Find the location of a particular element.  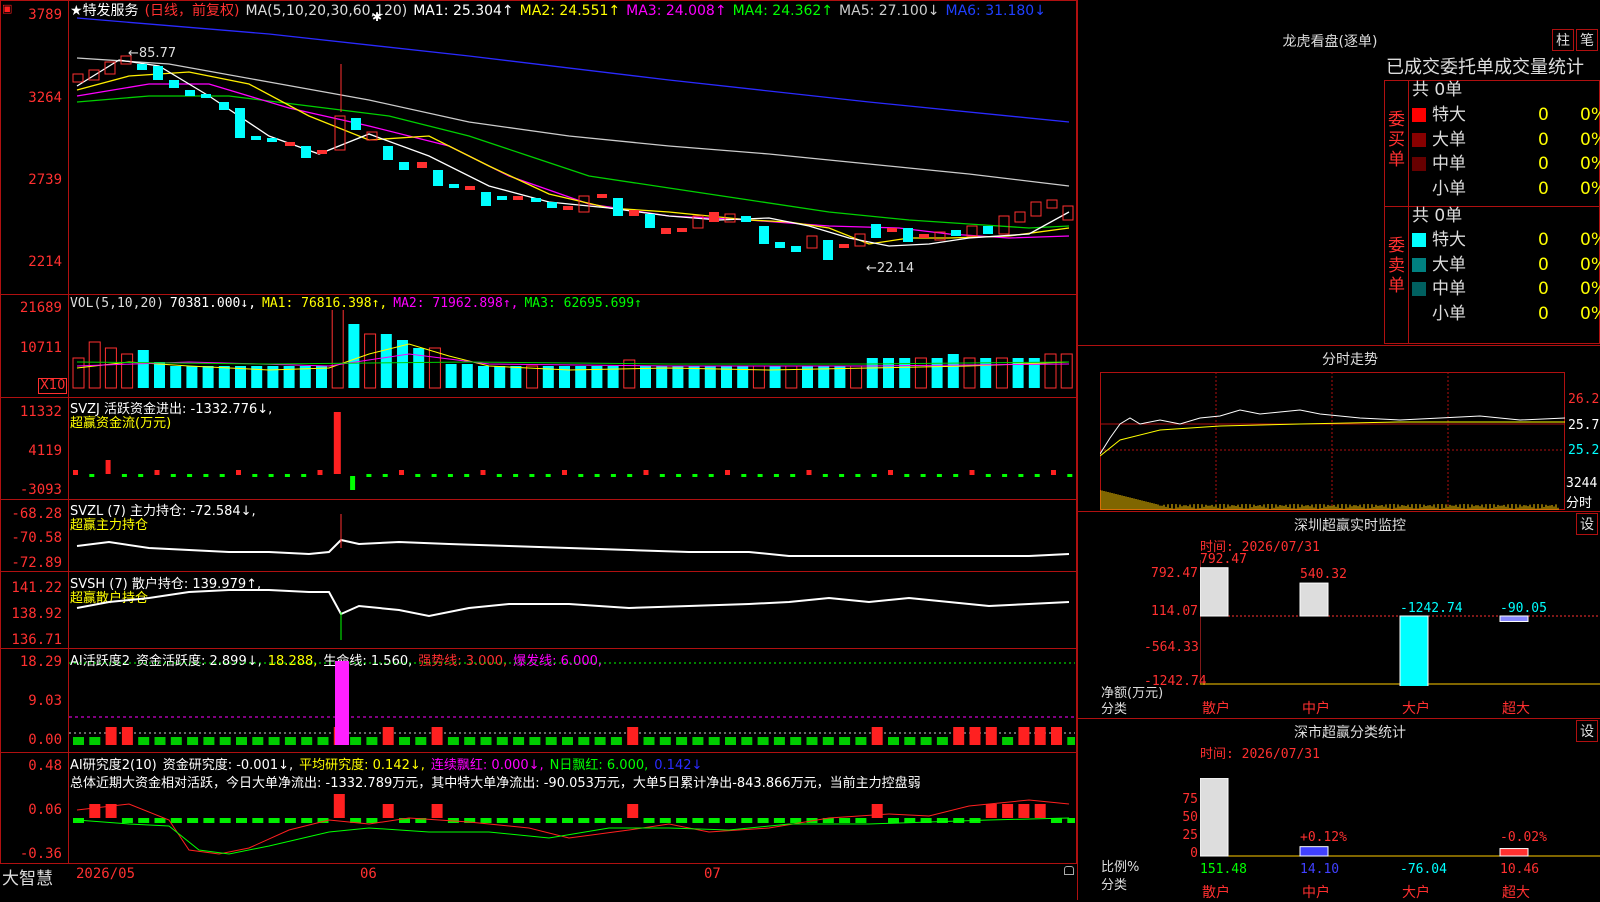

classify-chart is located at coordinates (1400, 818).